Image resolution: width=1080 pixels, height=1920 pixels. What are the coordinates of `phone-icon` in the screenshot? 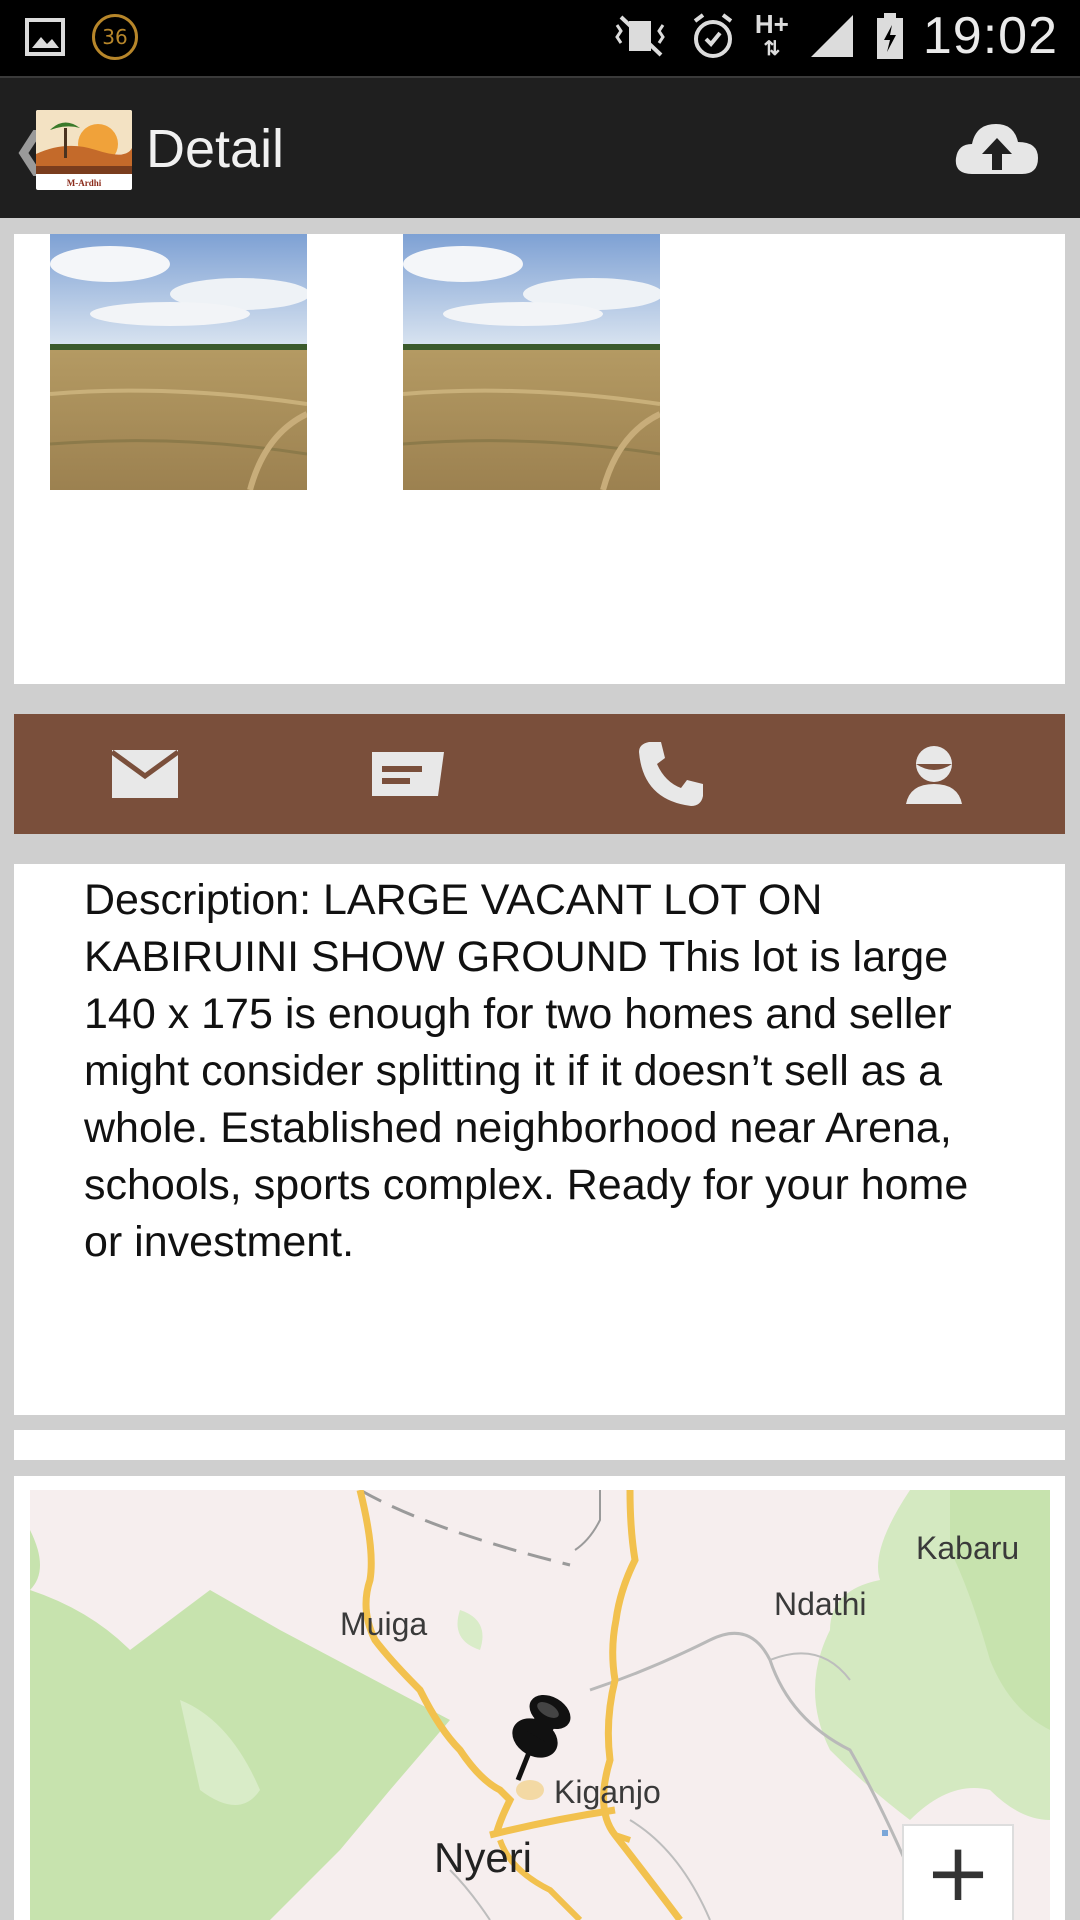 It's located at (670, 774).